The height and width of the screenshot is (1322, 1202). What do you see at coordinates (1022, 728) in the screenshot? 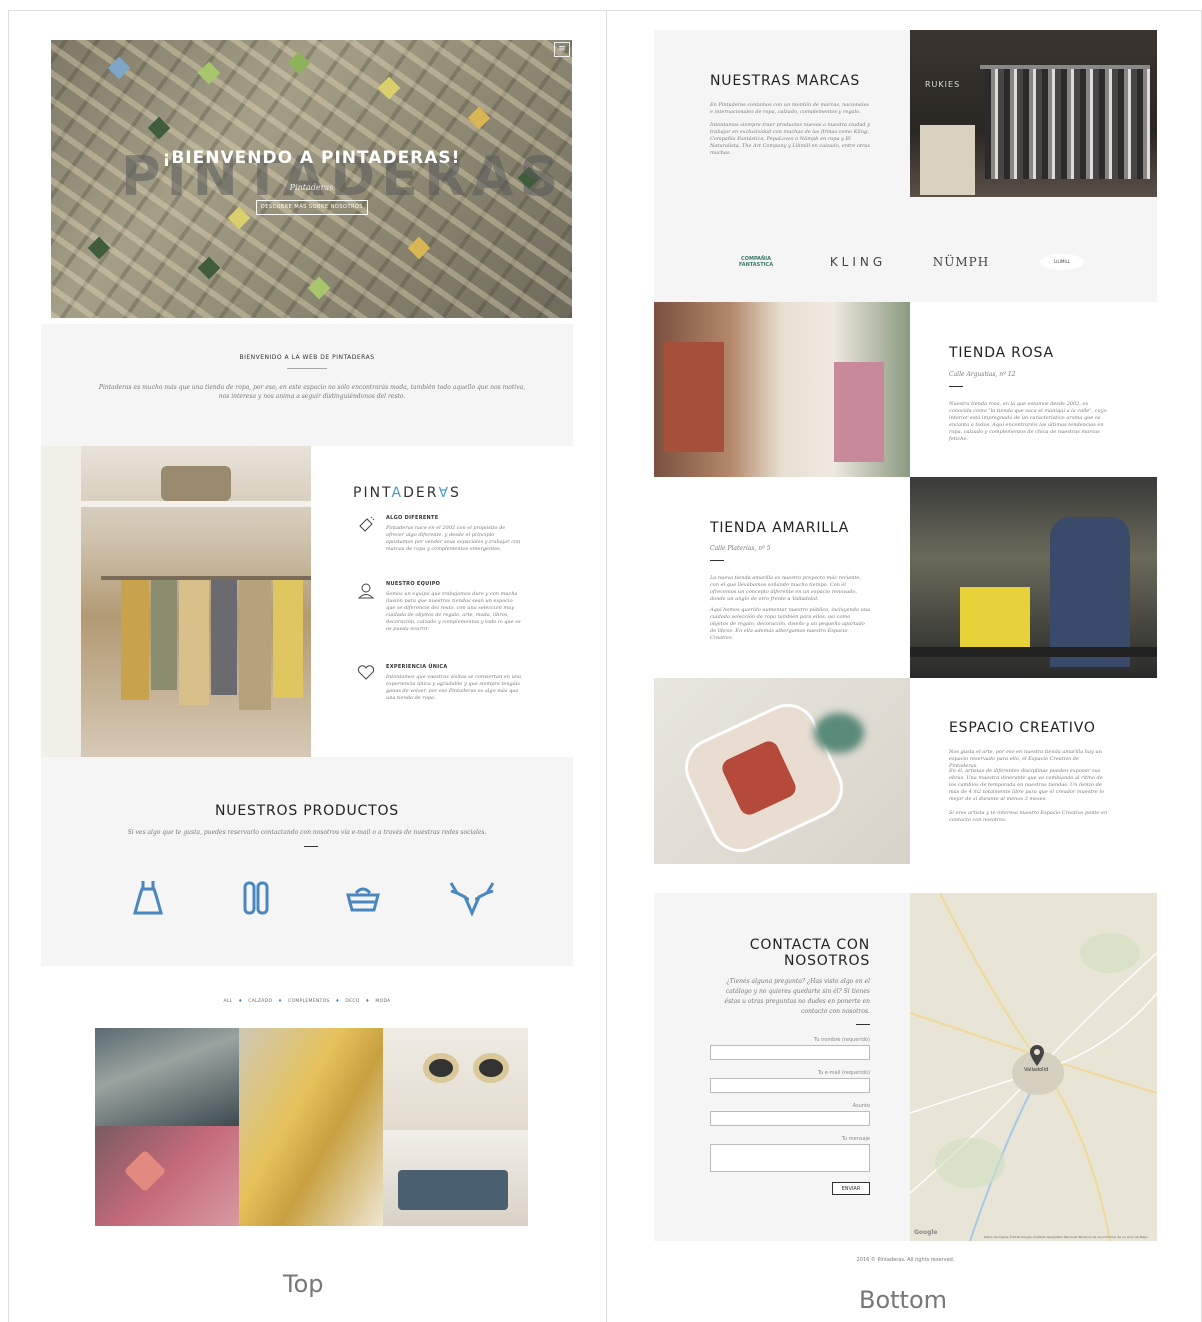
I see `espacio-creativo-heading: ESPACIO CREATIVO` at bounding box center [1022, 728].